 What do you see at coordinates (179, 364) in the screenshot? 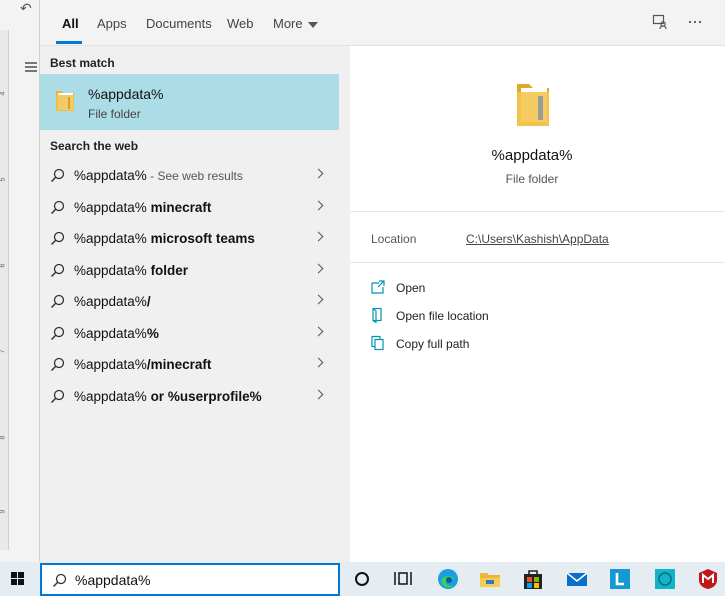
I see `suggestion-text: /minecraft` at bounding box center [179, 364].